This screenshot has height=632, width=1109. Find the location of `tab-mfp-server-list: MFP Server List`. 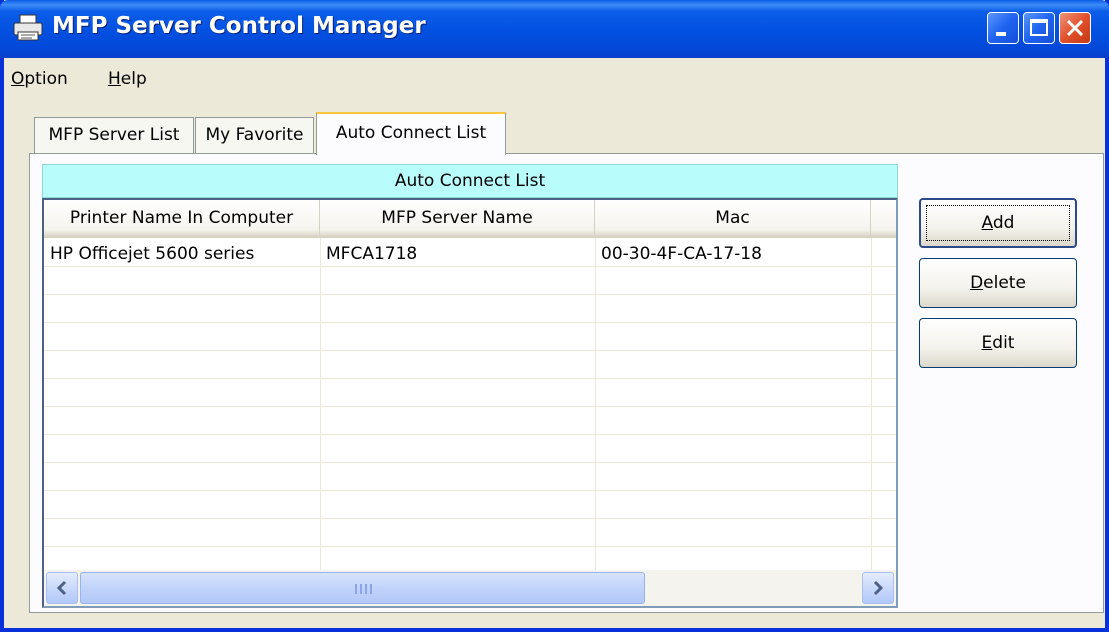

tab-mfp-server-list: MFP Server List is located at coordinates (114, 135).